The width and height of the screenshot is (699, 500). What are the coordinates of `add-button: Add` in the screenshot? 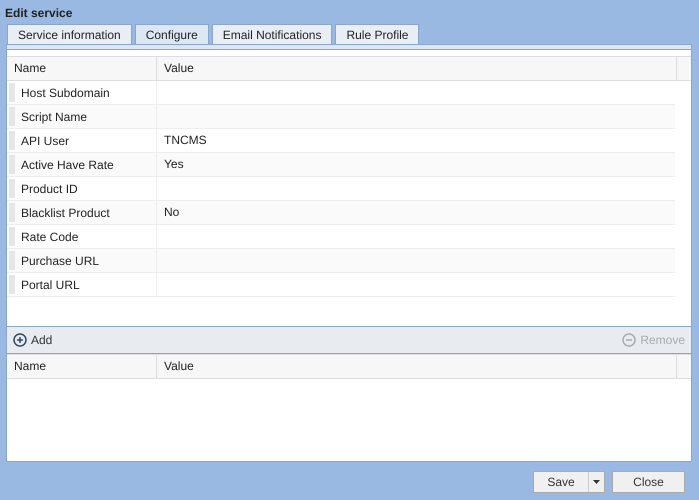 It's located at (32, 340).